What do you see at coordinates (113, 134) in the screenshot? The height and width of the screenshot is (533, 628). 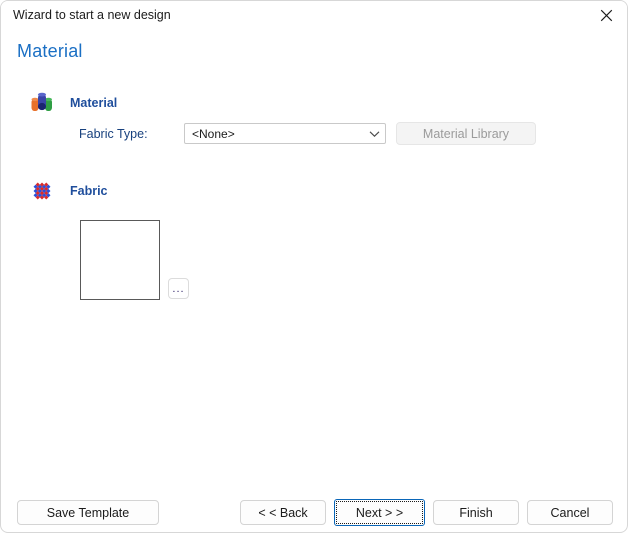 I see `fabric-type-label: Fabric Type:` at bounding box center [113, 134].